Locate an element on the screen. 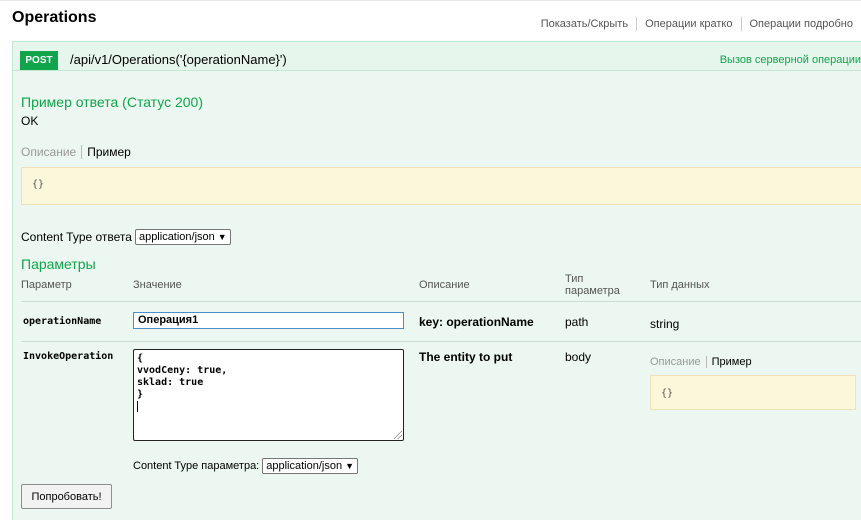 This screenshot has height=520, width=861. response-content-type-select: application/json ▼ is located at coordinates (182, 237).